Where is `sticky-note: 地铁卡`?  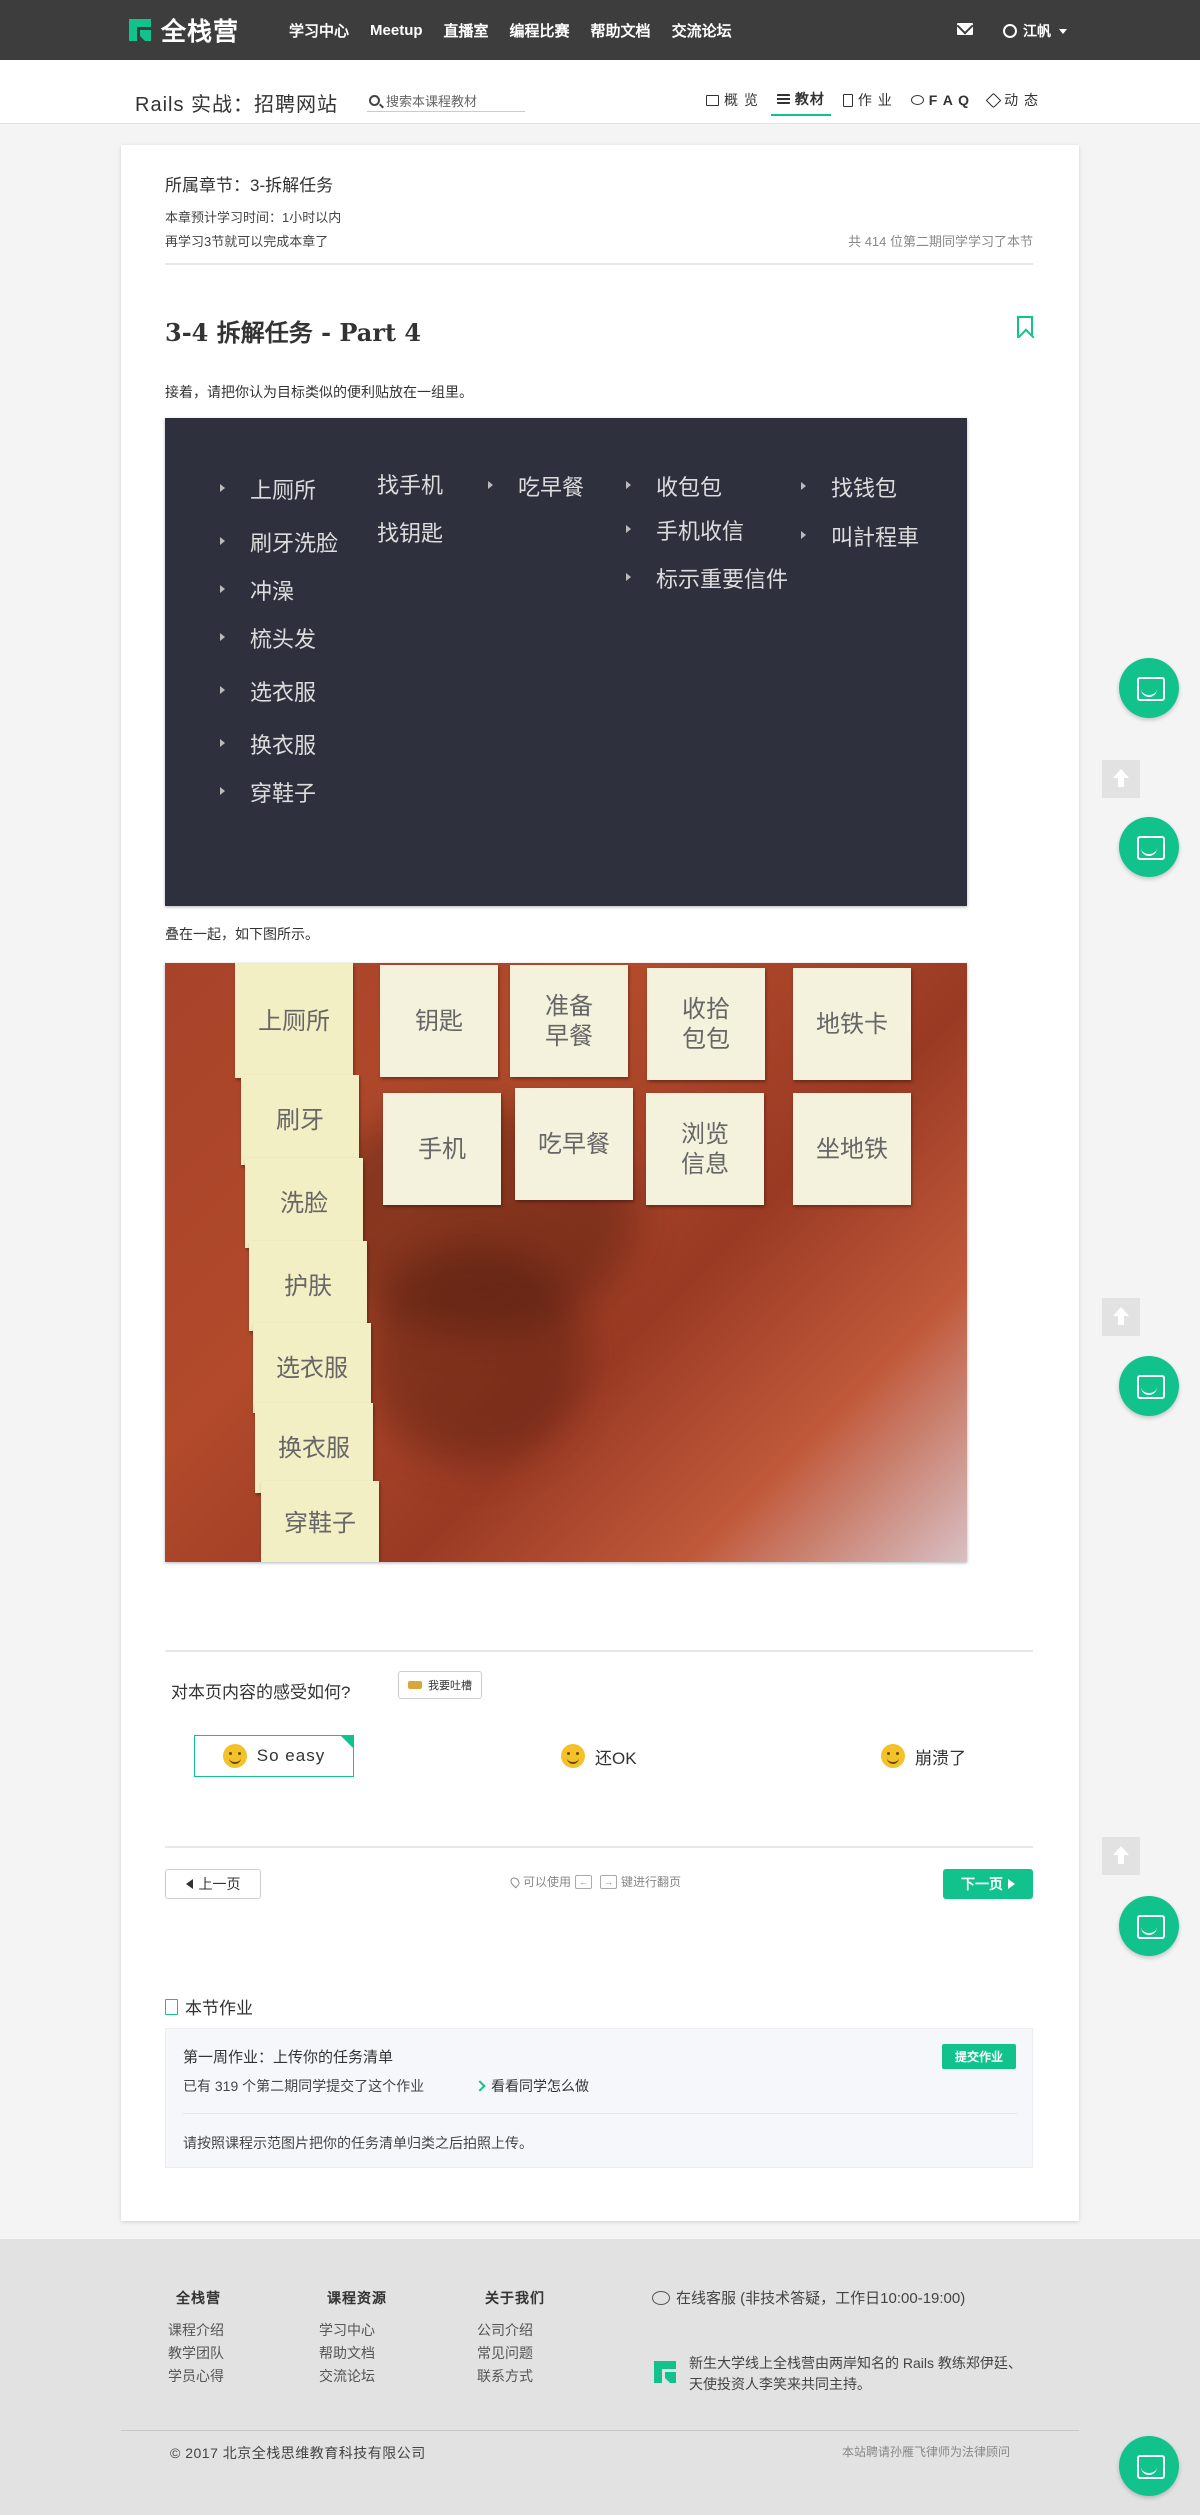 sticky-note: 地铁卡 is located at coordinates (852, 1024).